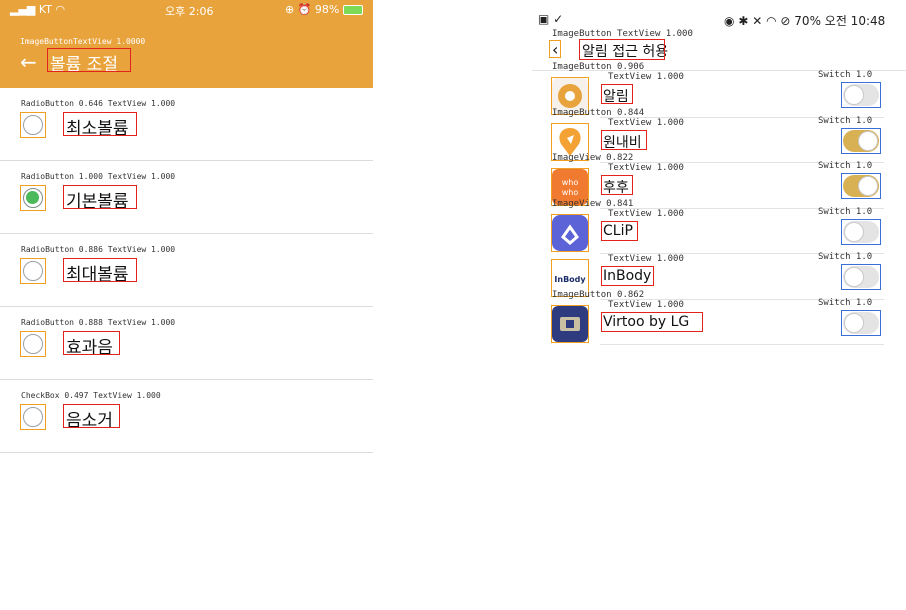 The image size is (906, 610). Describe the element at coordinates (98, 176) in the screenshot. I see `row-annotation: RadioButton 1.000 TextView 1.000` at that location.